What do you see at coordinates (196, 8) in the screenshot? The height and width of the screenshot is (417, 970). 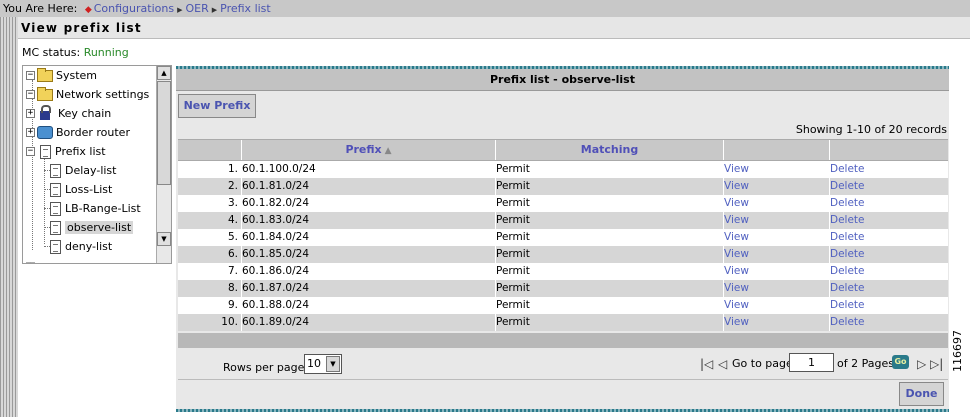 I see `breadcrumb-link-oer: OER` at bounding box center [196, 8].